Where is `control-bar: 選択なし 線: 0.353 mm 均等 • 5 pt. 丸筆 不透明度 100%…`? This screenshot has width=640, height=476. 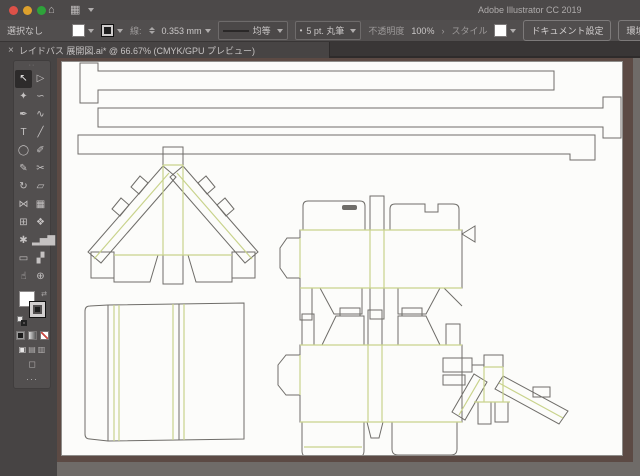
control-bar: 選択なし 線: 0.353 mm 均等 • 5 pt. 丸筆 不透明度 100%… is located at coordinates (320, 31).